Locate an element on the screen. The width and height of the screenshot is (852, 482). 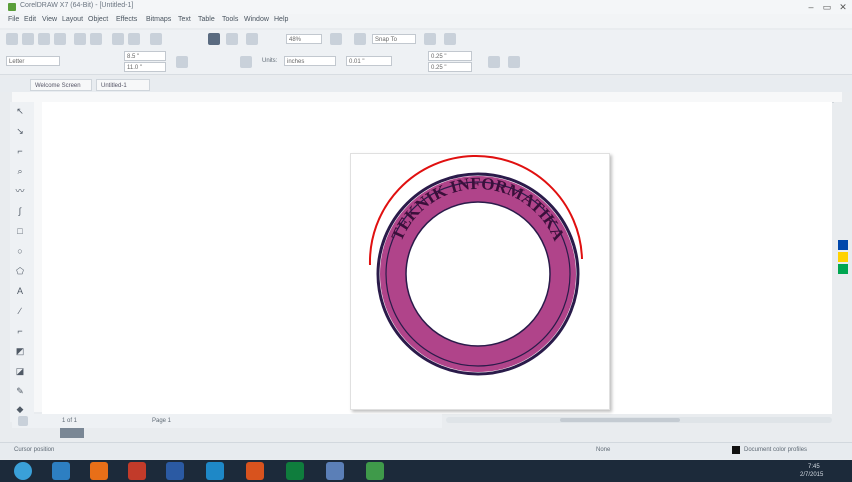
eyedropper-tool-icon: ✎ is located at coordinates (20, 391).